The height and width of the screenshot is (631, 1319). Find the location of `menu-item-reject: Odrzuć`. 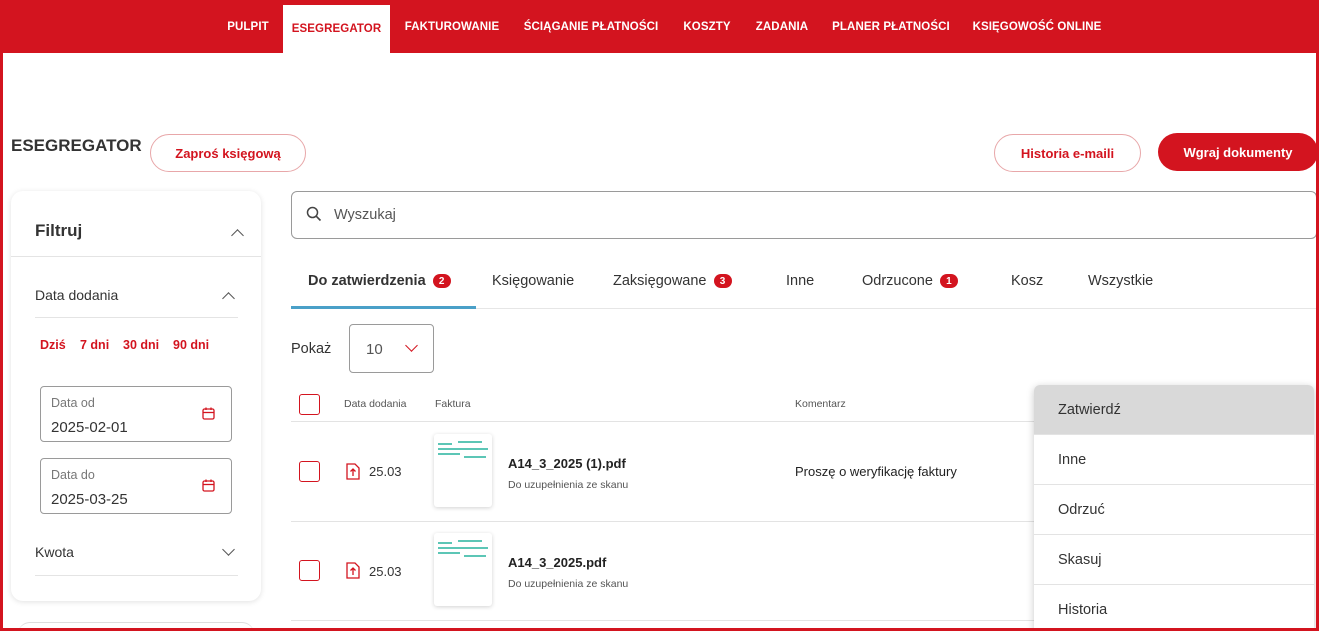

menu-item-reject: Odrzuć is located at coordinates (1174, 510).